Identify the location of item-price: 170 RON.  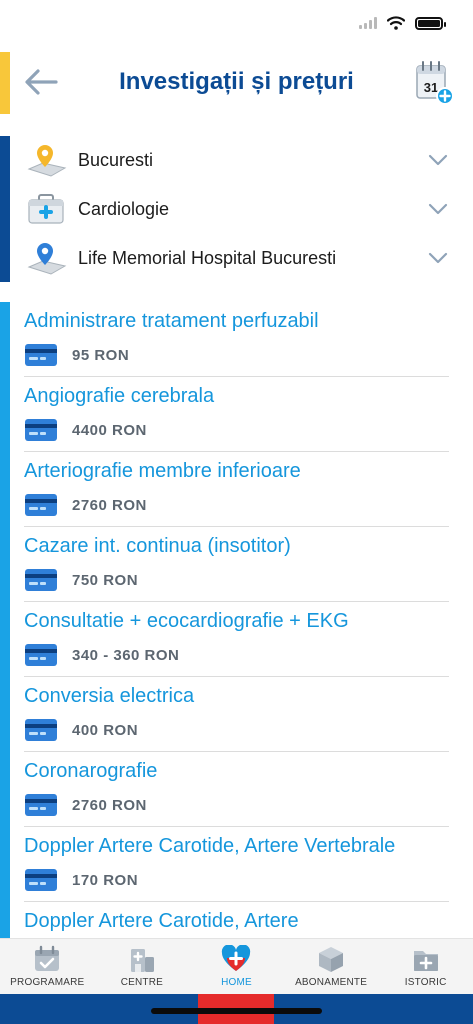
(105, 880).